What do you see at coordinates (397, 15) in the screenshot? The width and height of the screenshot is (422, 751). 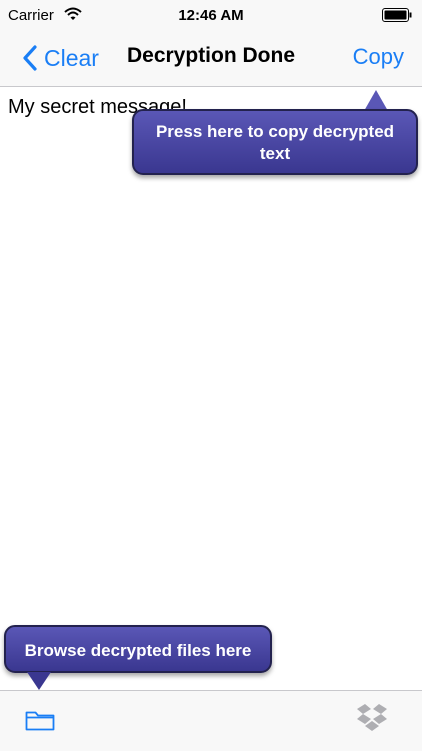 I see `battery-icon` at bounding box center [397, 15].